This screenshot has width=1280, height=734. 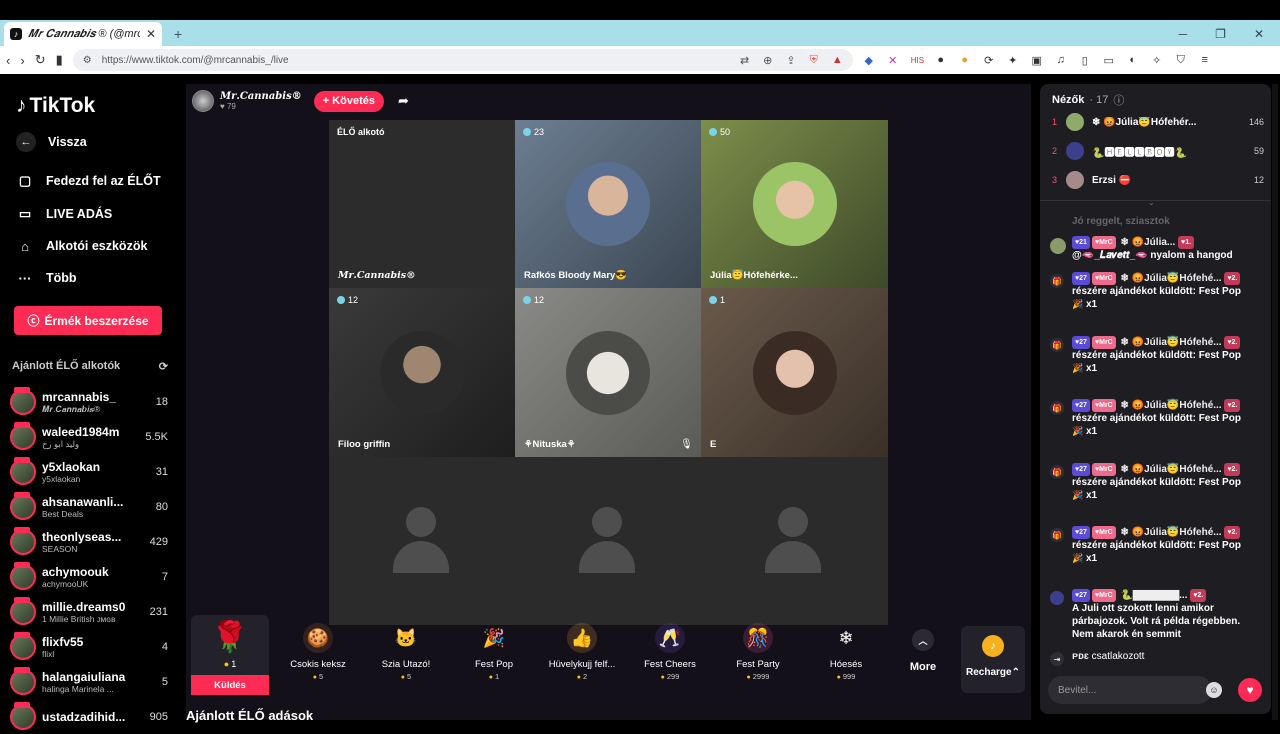 I want to click on sparkle-icon: ✧, so click(x=1157, y=60).